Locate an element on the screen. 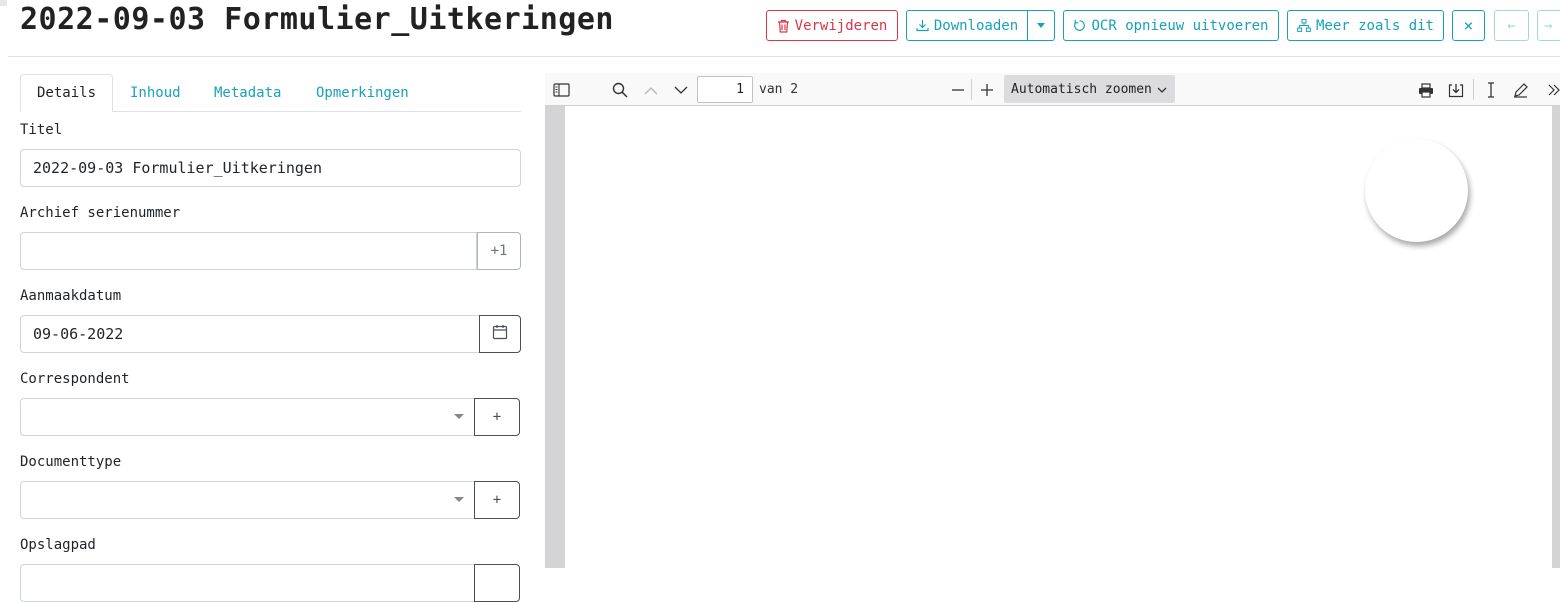  more-like-this-button: Meer zoals dit is located at coordinates (1365, 25).